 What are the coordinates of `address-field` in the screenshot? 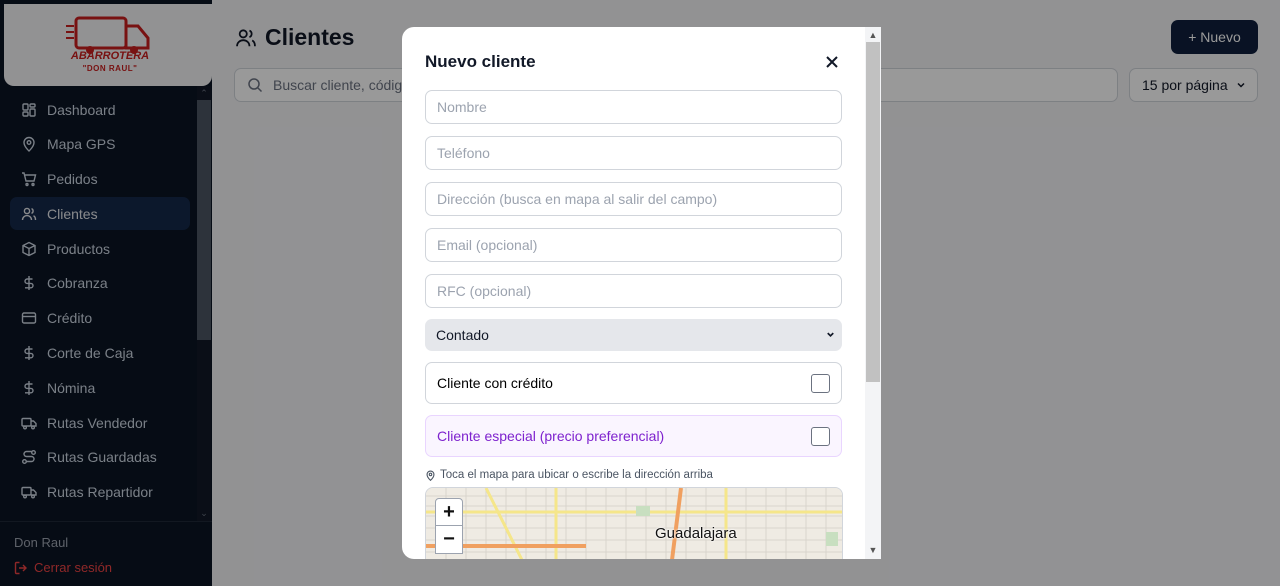 It's located at (633, 199).